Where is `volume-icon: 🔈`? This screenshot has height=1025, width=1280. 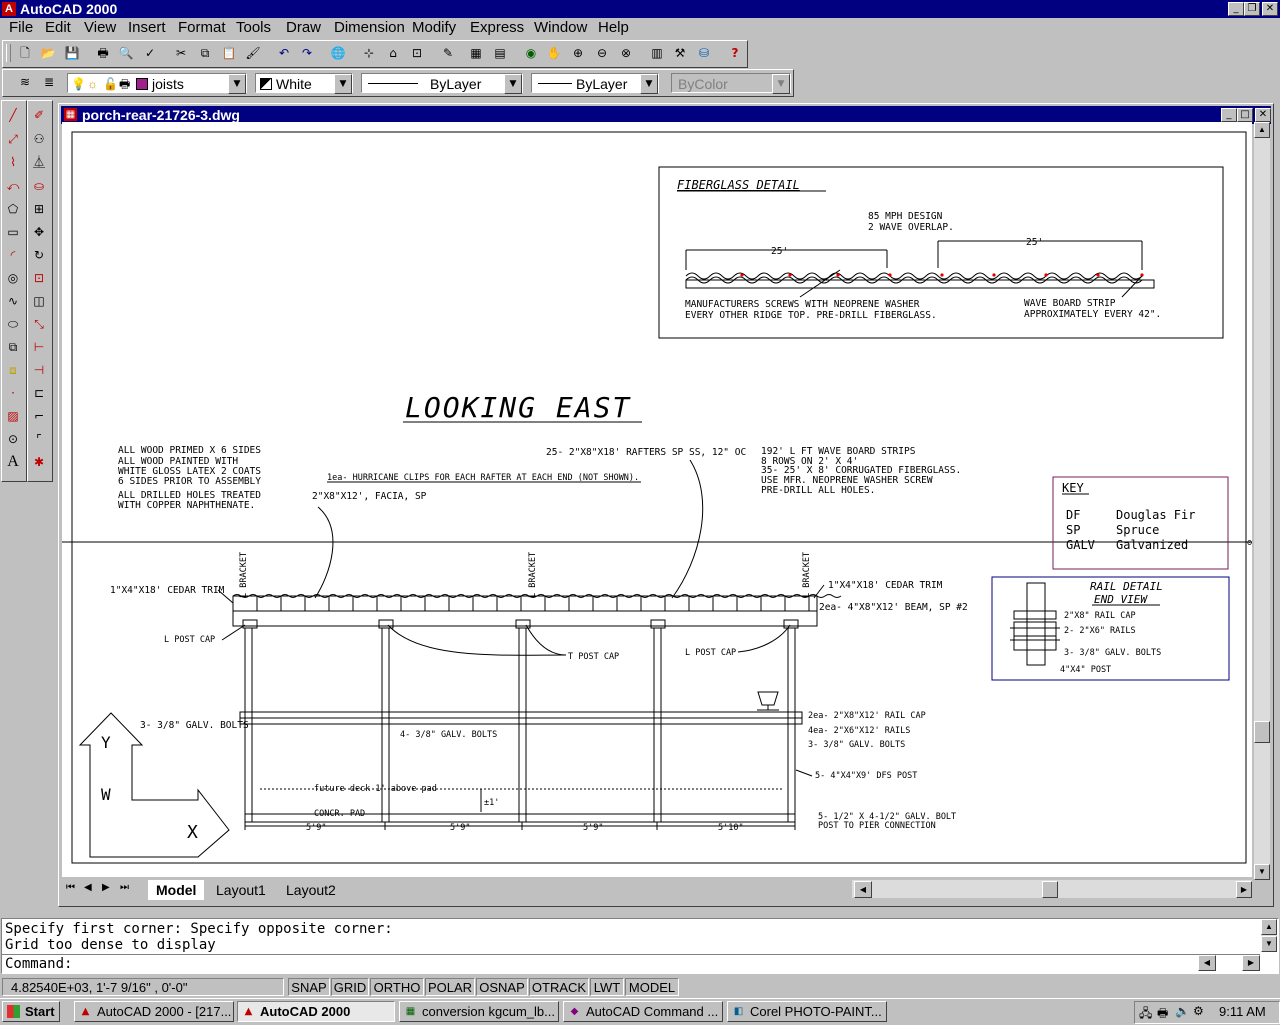
volume-icon: 🔈 is located at coordinates (1182, 1011).